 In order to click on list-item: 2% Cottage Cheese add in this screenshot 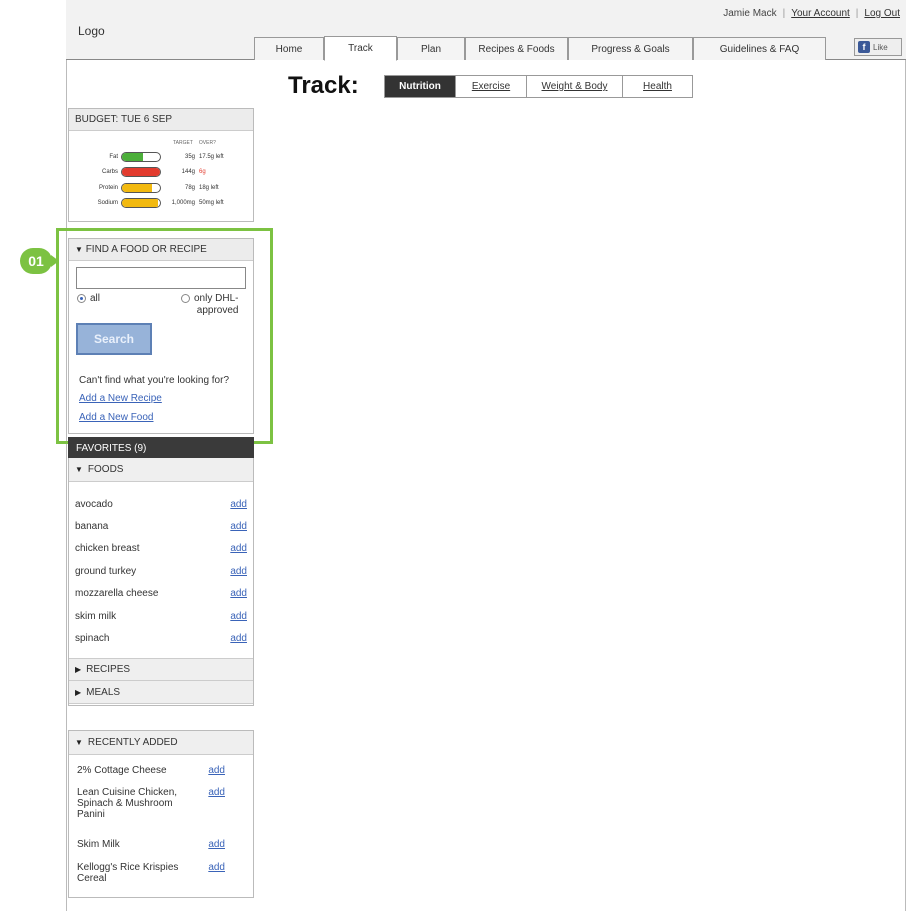, I will do `click(161, 770)`.